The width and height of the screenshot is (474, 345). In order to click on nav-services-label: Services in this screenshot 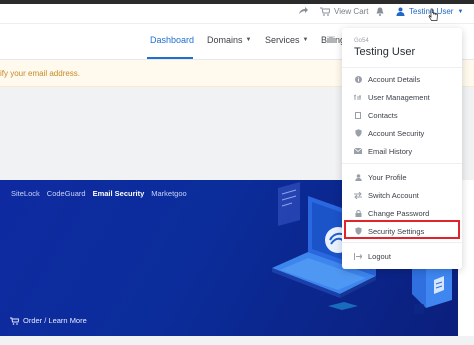, I will do `click(282, 40)`.